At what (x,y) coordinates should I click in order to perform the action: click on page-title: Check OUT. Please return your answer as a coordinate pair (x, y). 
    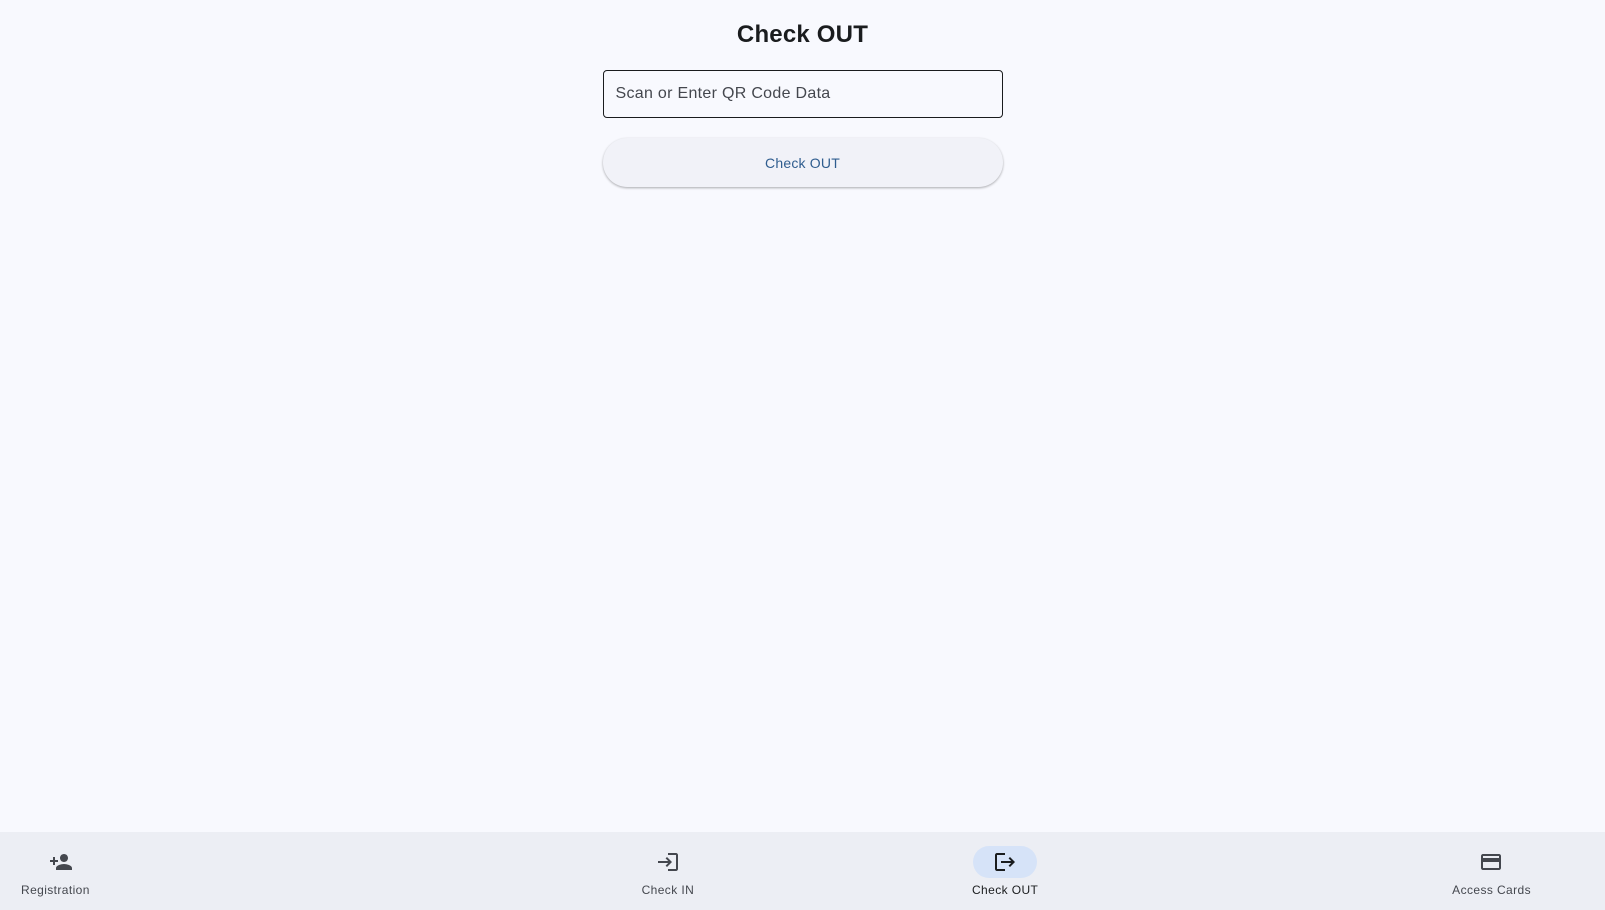
    Looking at the image, I should click on (802, 34).